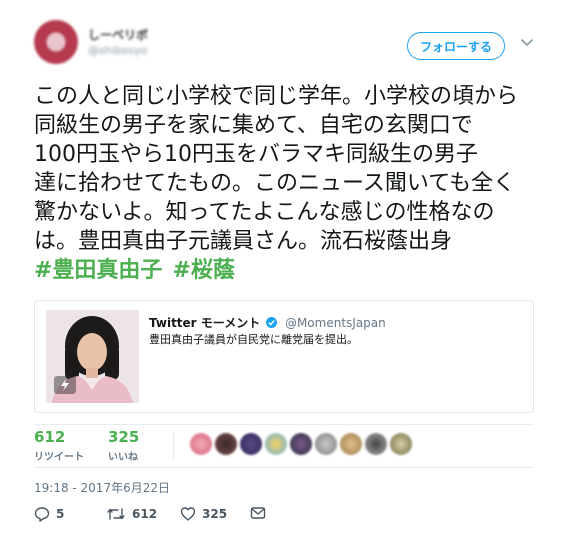 The image size is (568, 540). I want to click on card-source: Twitter モーメント @MomentsJapan, so click(267, 322).